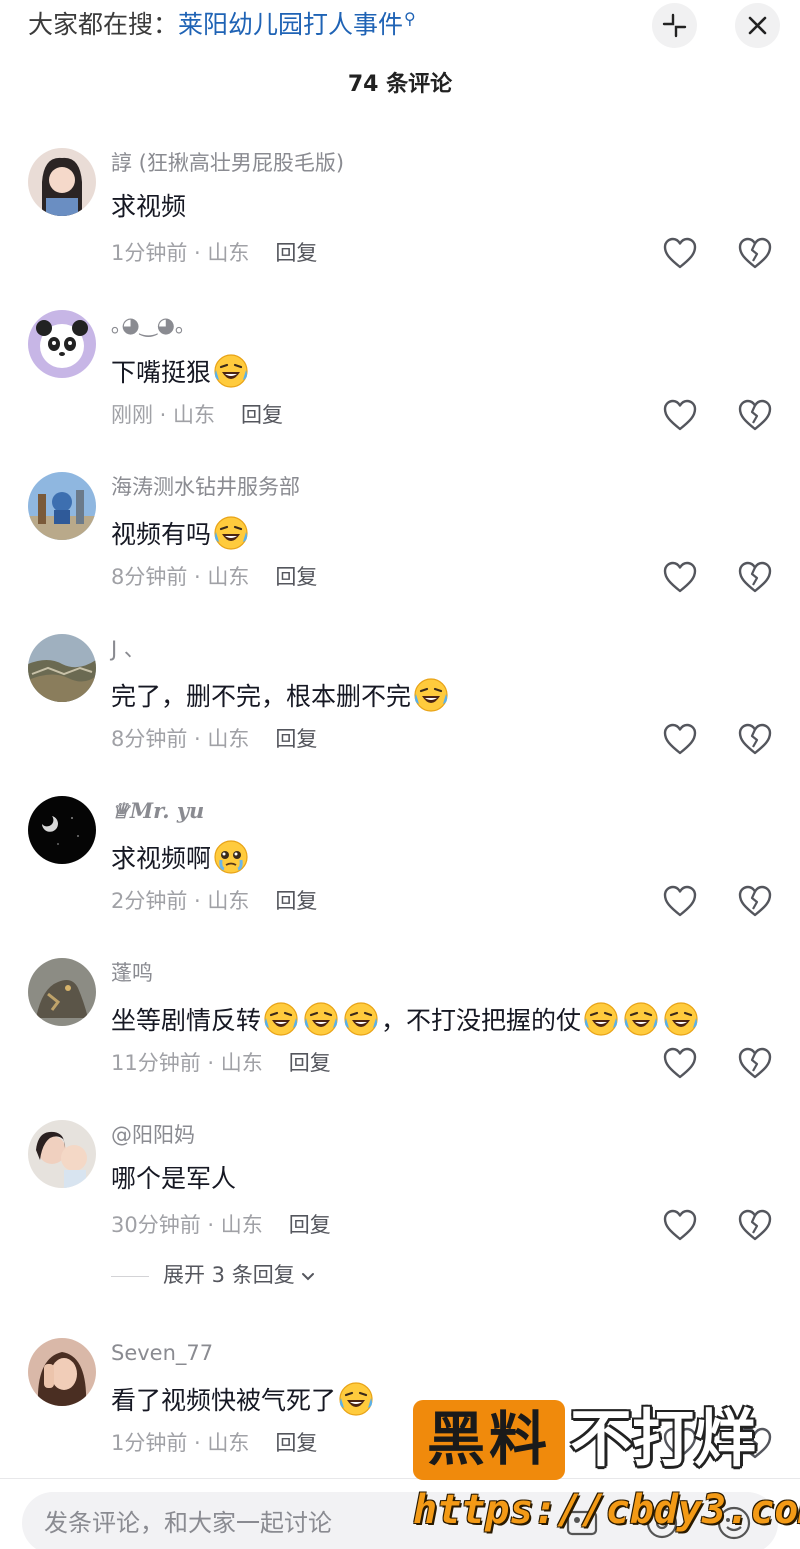 The height and width of the screenshot is (1549, 800). Describe the element at coordinates (205, 487) in the screenshot. I see `comment-username: 海涛测水钻井服务部` at that location.